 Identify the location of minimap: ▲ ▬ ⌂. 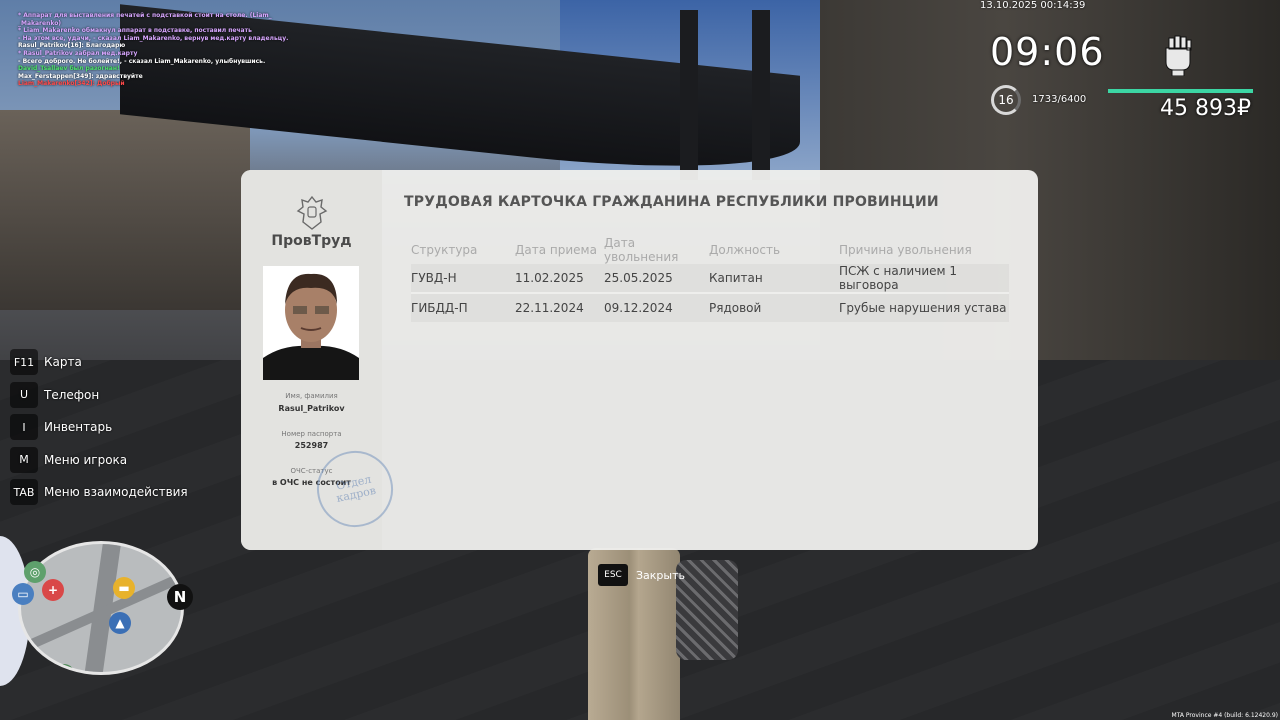
(101, 608).